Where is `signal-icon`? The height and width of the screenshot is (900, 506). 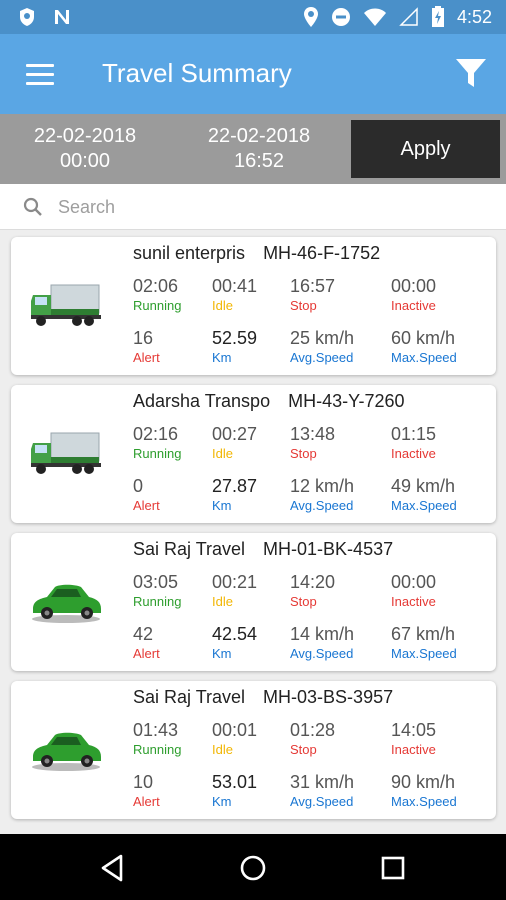
signal-icon is located at coordinates (408, 16).